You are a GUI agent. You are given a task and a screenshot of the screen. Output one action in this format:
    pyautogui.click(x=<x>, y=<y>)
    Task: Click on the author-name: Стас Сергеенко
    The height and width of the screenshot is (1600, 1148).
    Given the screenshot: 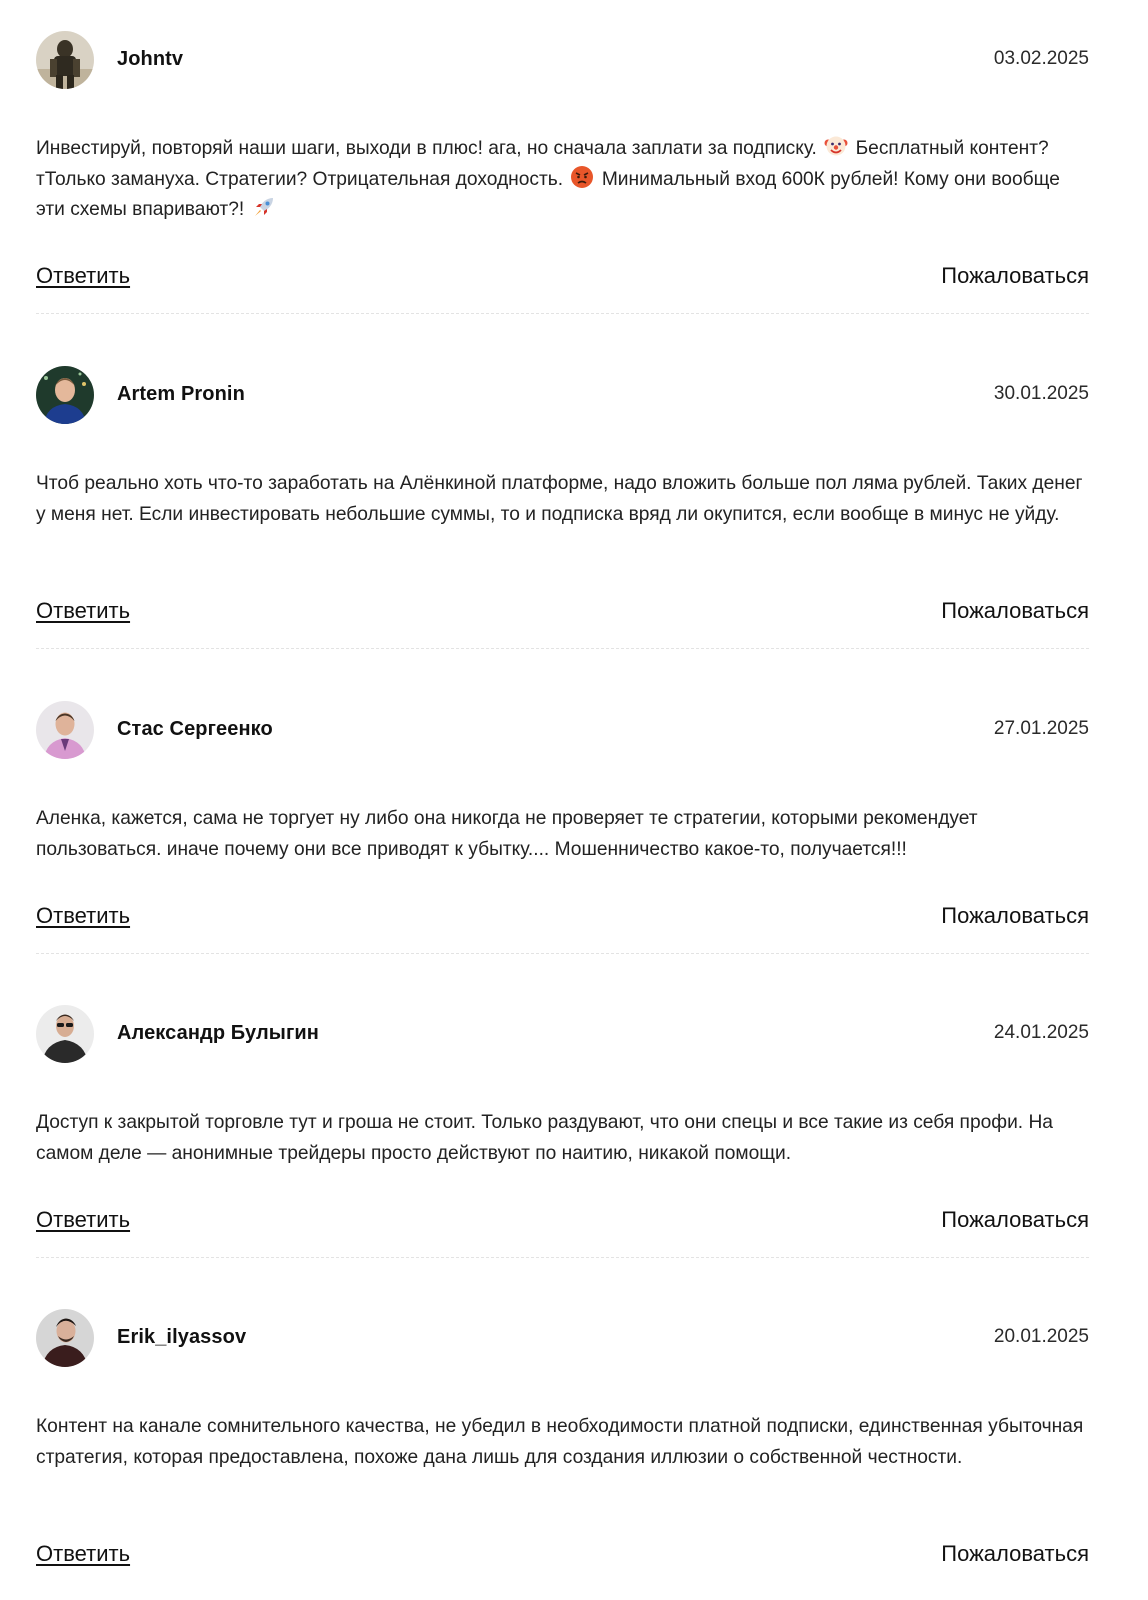 What is the action you would take?
    pyautogui.click(x=195, y=729)
    